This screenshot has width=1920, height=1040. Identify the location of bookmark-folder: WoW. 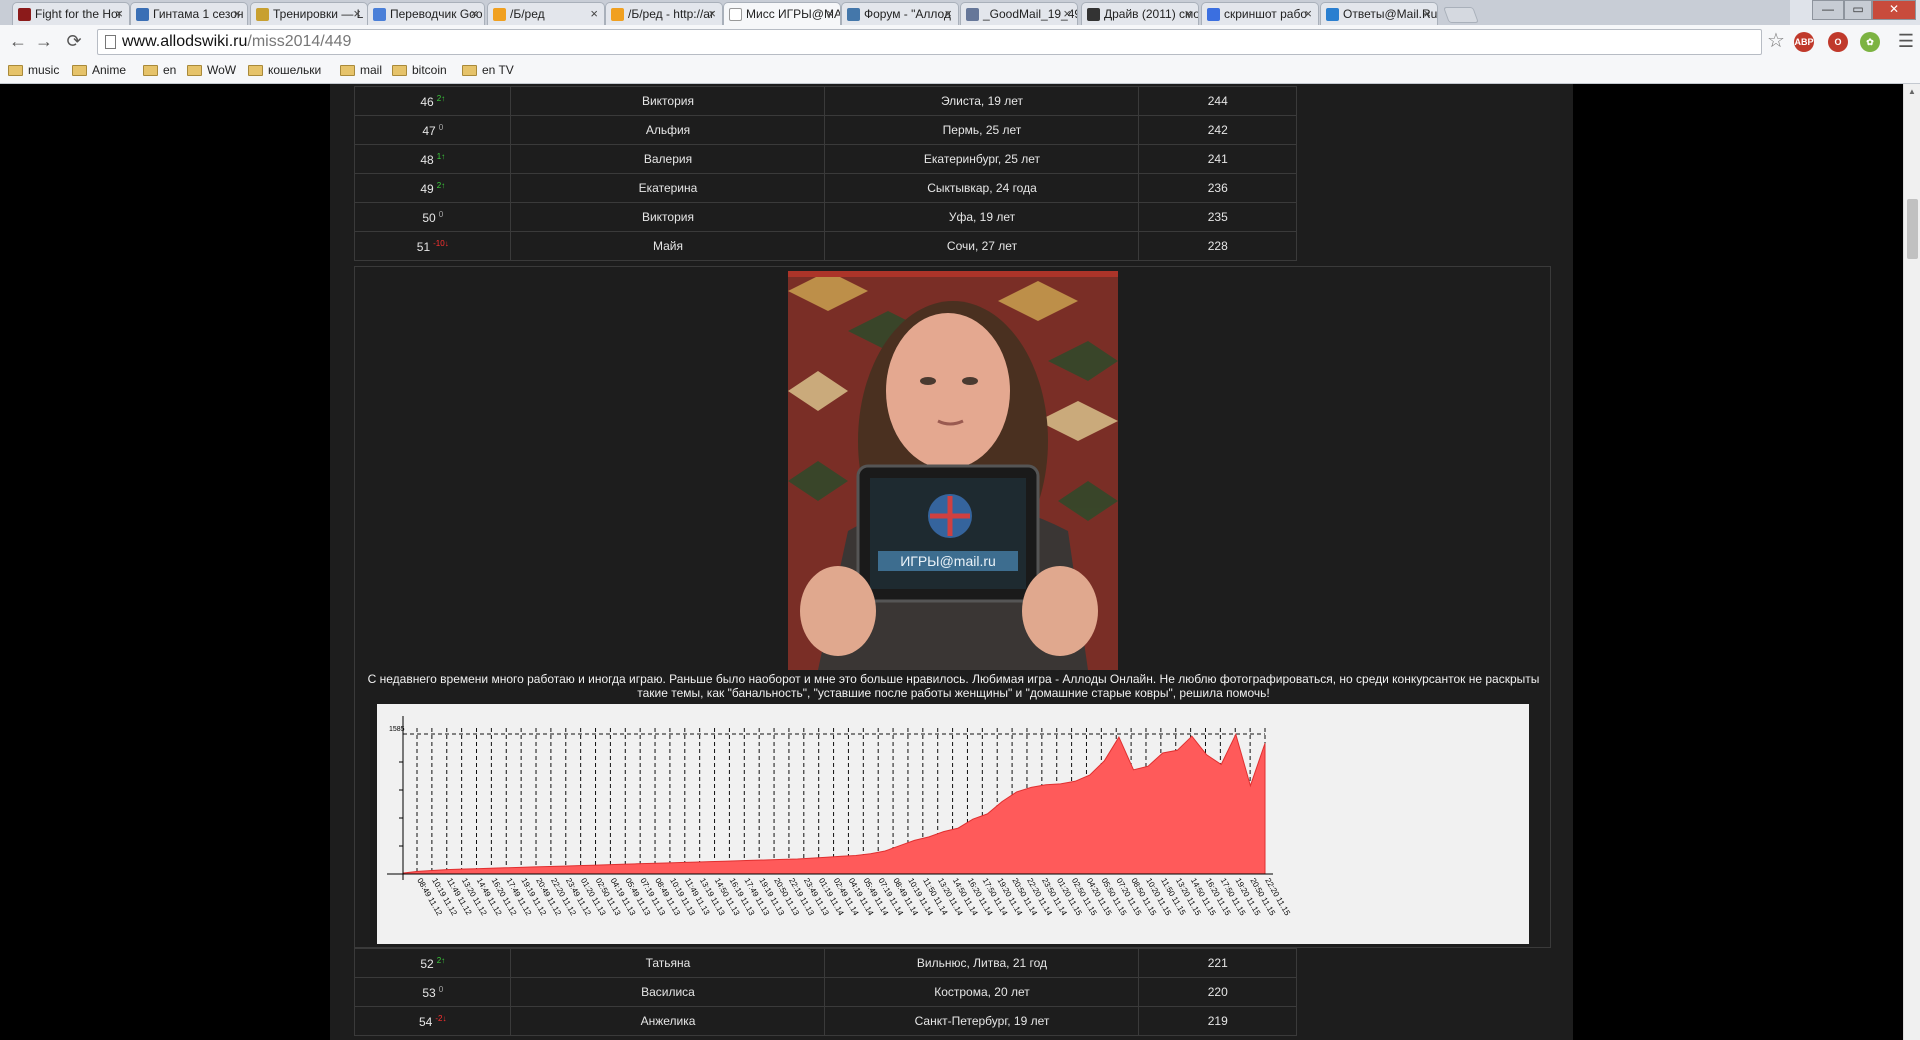
(211, 70).